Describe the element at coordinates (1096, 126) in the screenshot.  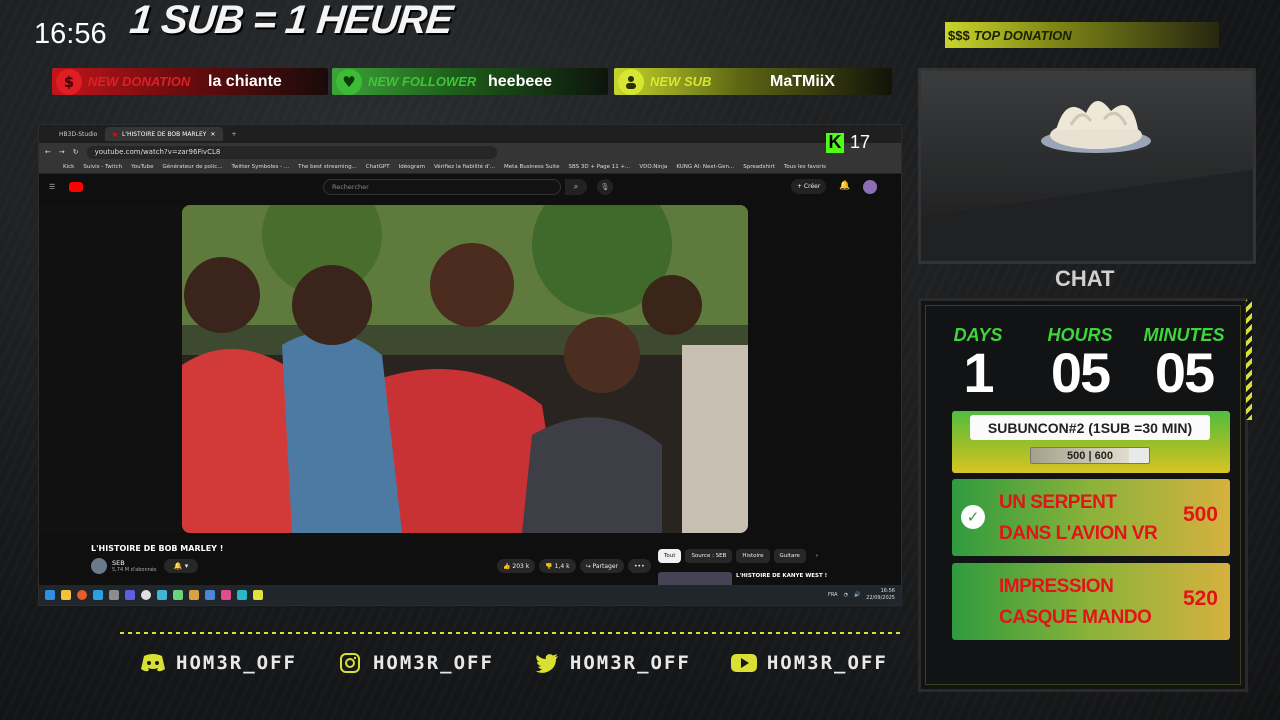
I see `printed-object-image` at that location.